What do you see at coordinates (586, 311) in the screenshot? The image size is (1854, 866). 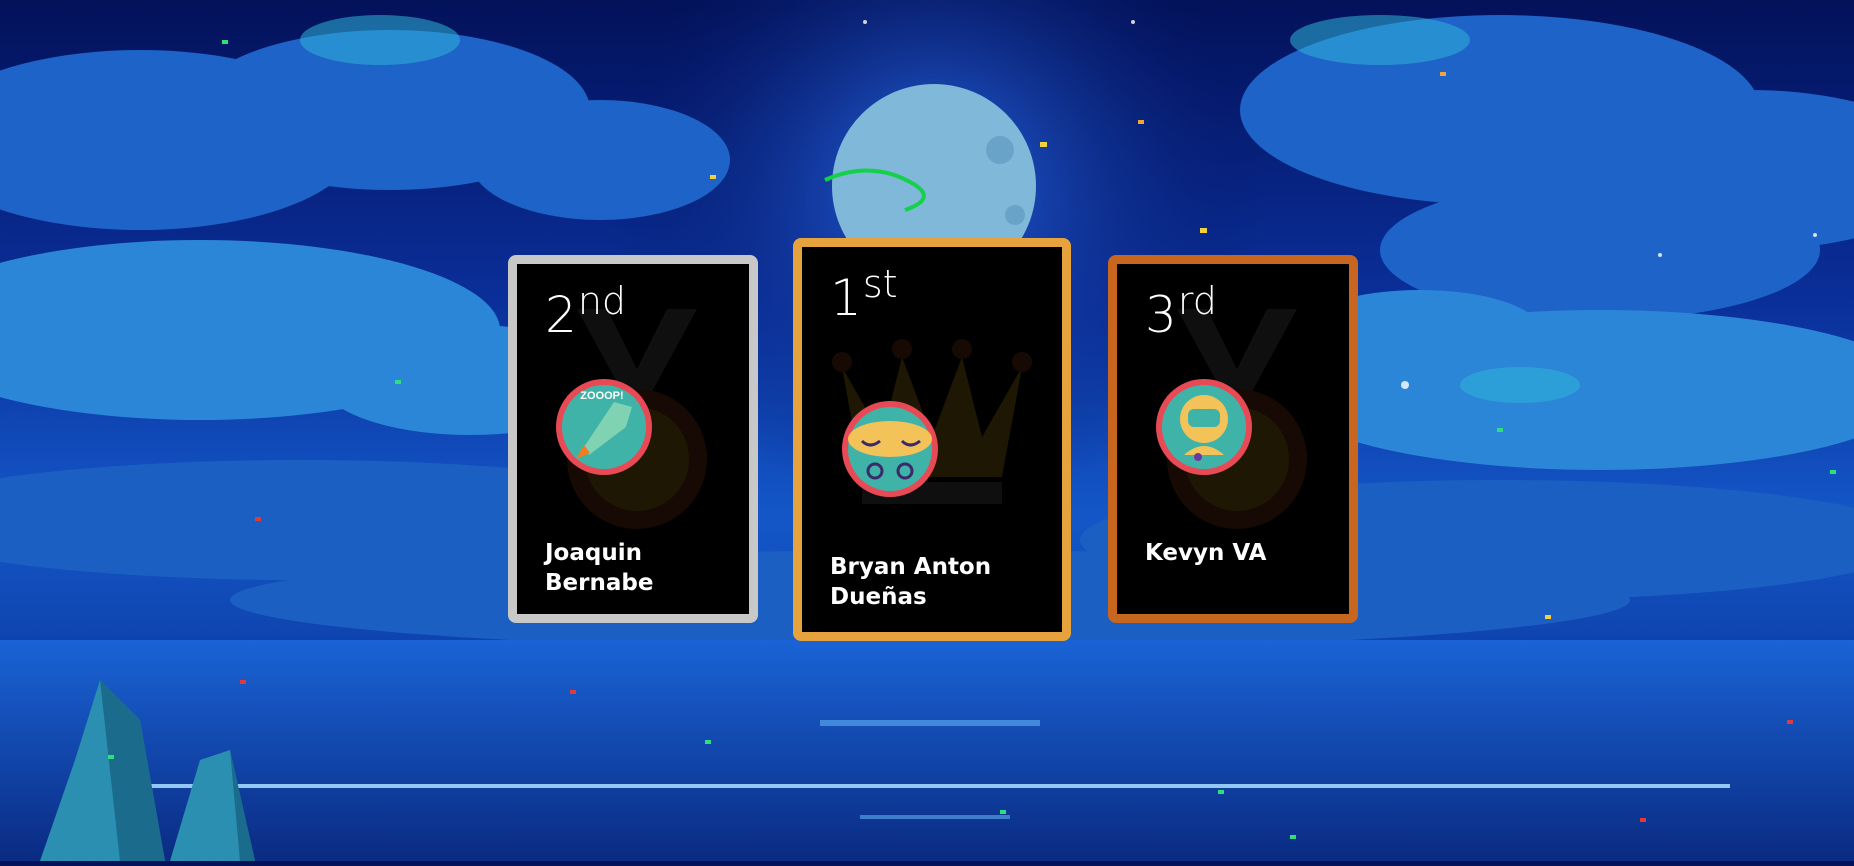 I see `place-label: 2nd` at bounding box center [586, 311].